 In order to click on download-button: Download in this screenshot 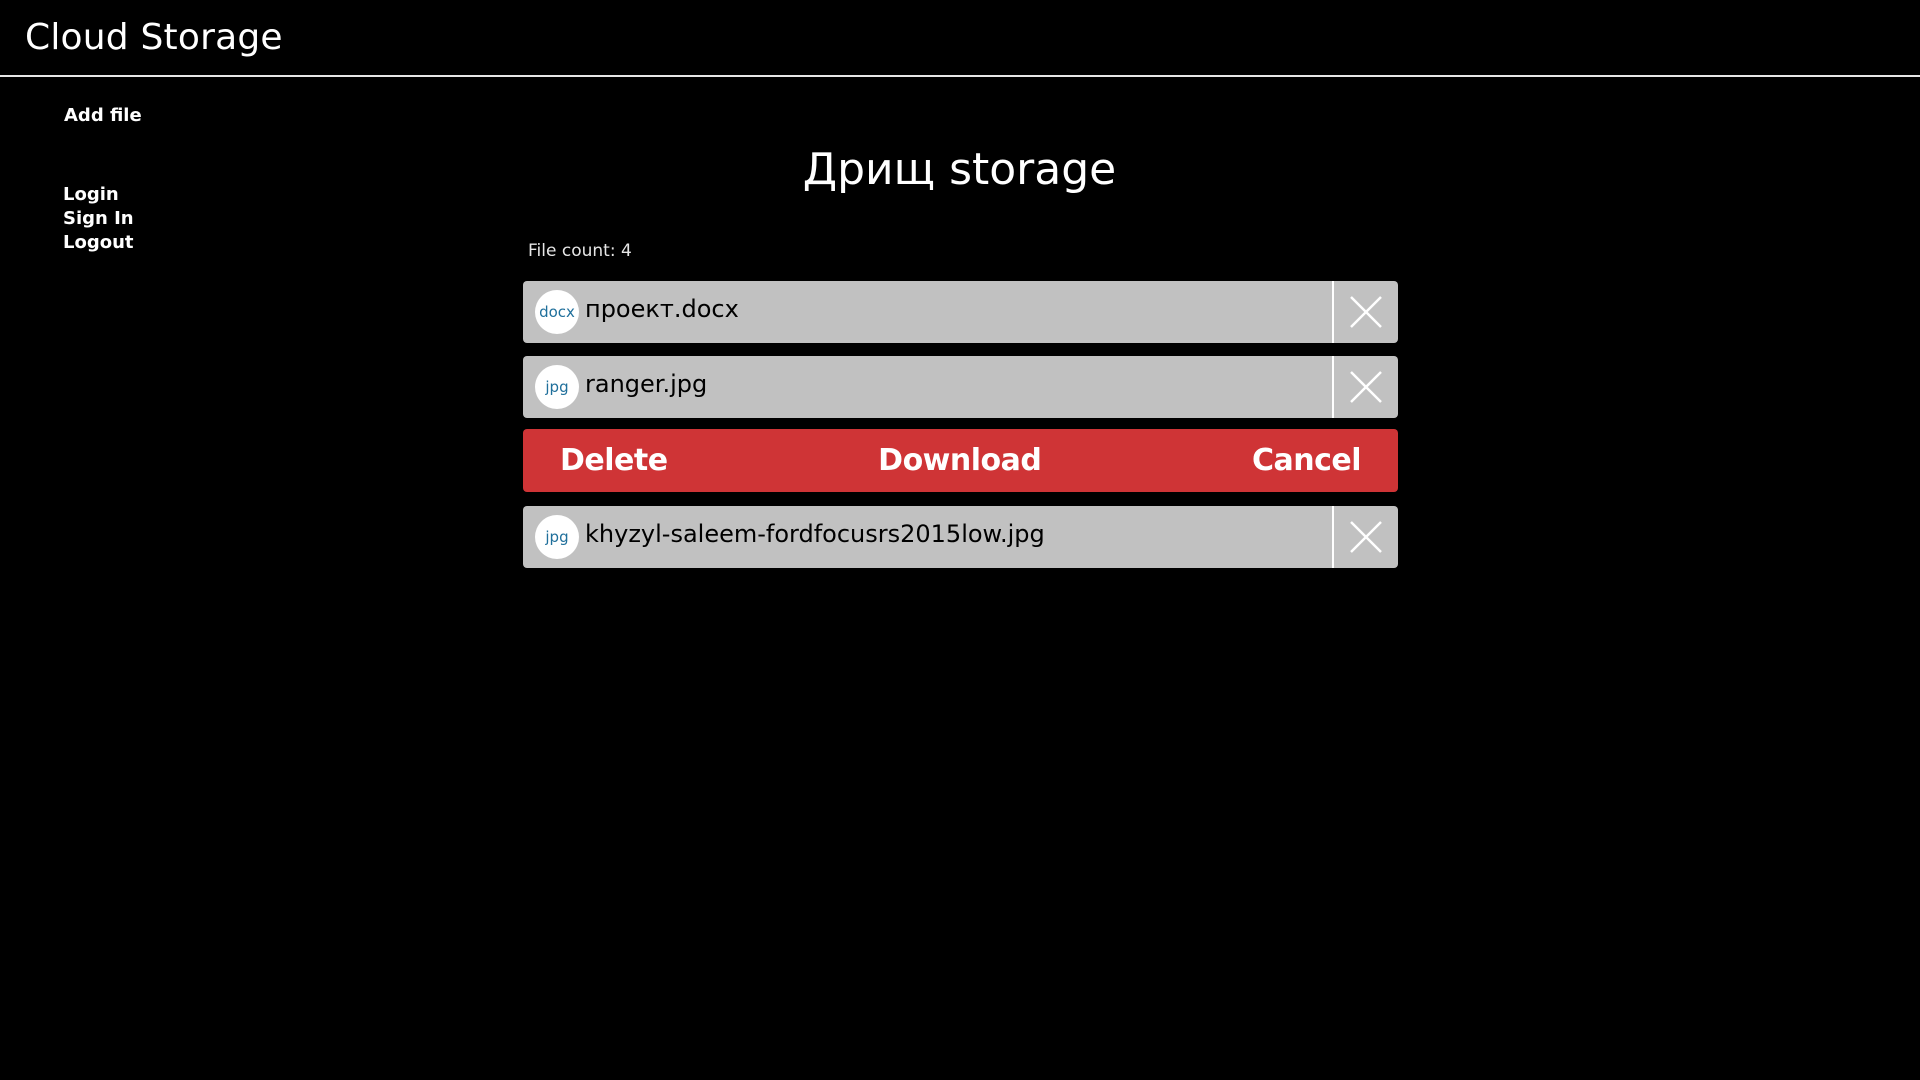, I will do `click(960, 460)`.